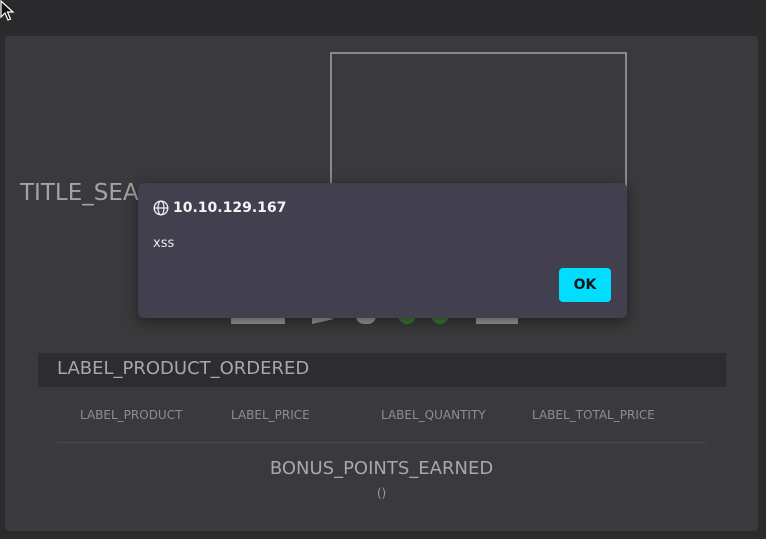 Image resolution: width=766 pixels, height=539 pixels. I want to click on page-title: TITLE_SEARCH, so click(80, 193).